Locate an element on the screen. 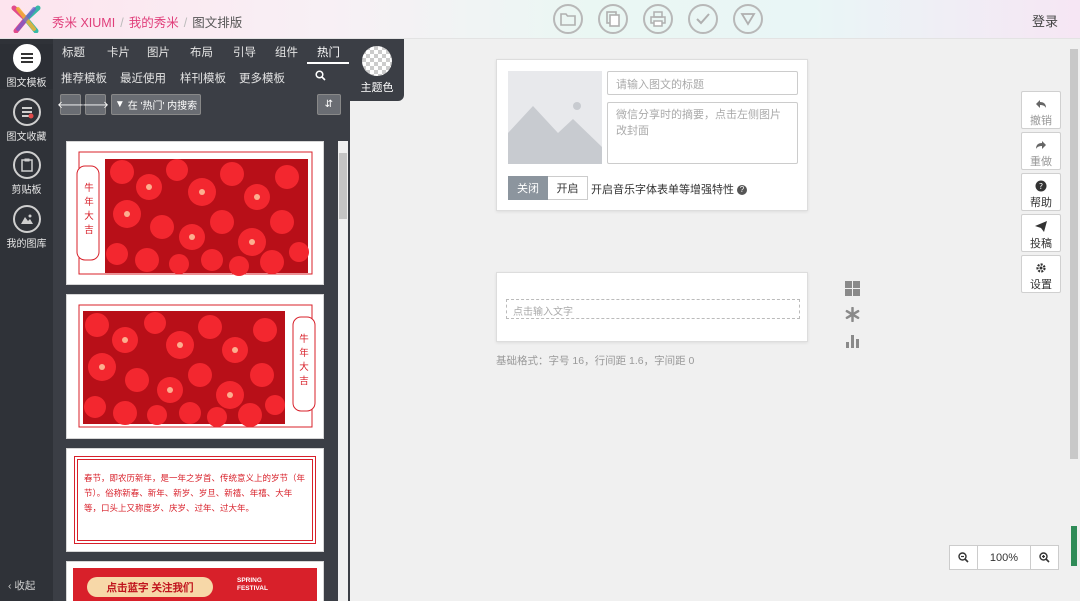 The image size is (1080, 601). rail-item-templates: 图文模板 is located at coordinates (26, 66).